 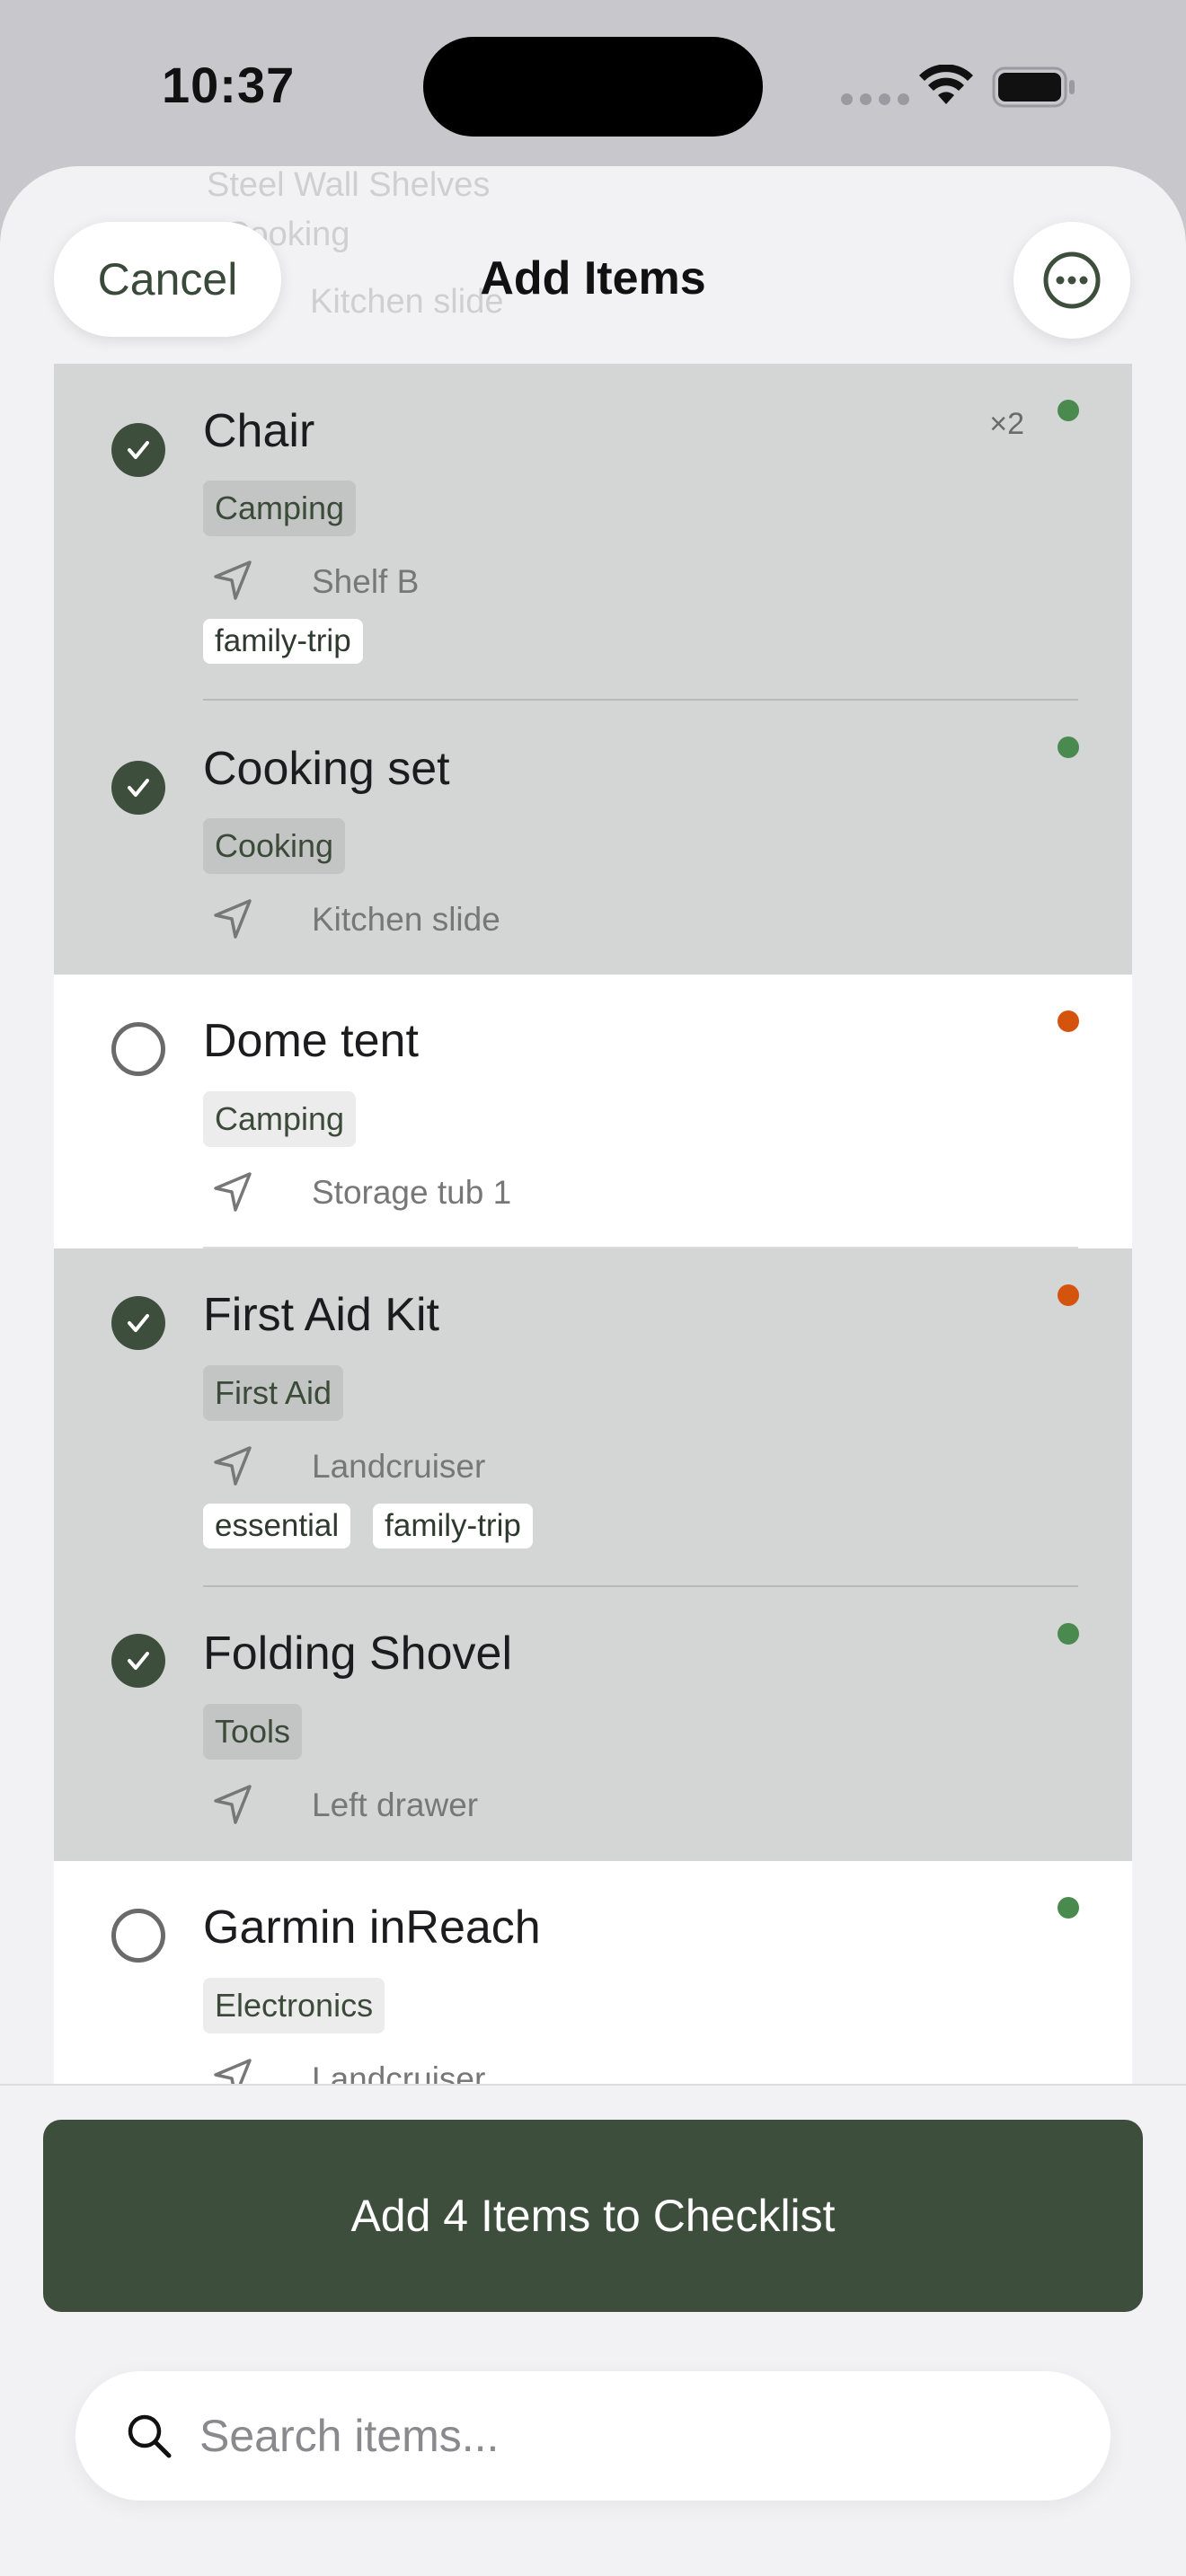 What do you see at coordinates (229, 85) in the screenshot?
I see `status-time: 10:37` at bounding box center [229, 85].